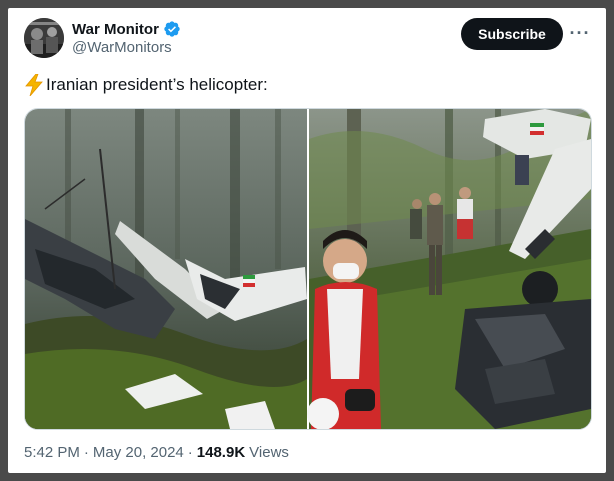 The height and width of the screenshot is (481, 614). I want to click on views-count: 148.9K, so click(221, 452).